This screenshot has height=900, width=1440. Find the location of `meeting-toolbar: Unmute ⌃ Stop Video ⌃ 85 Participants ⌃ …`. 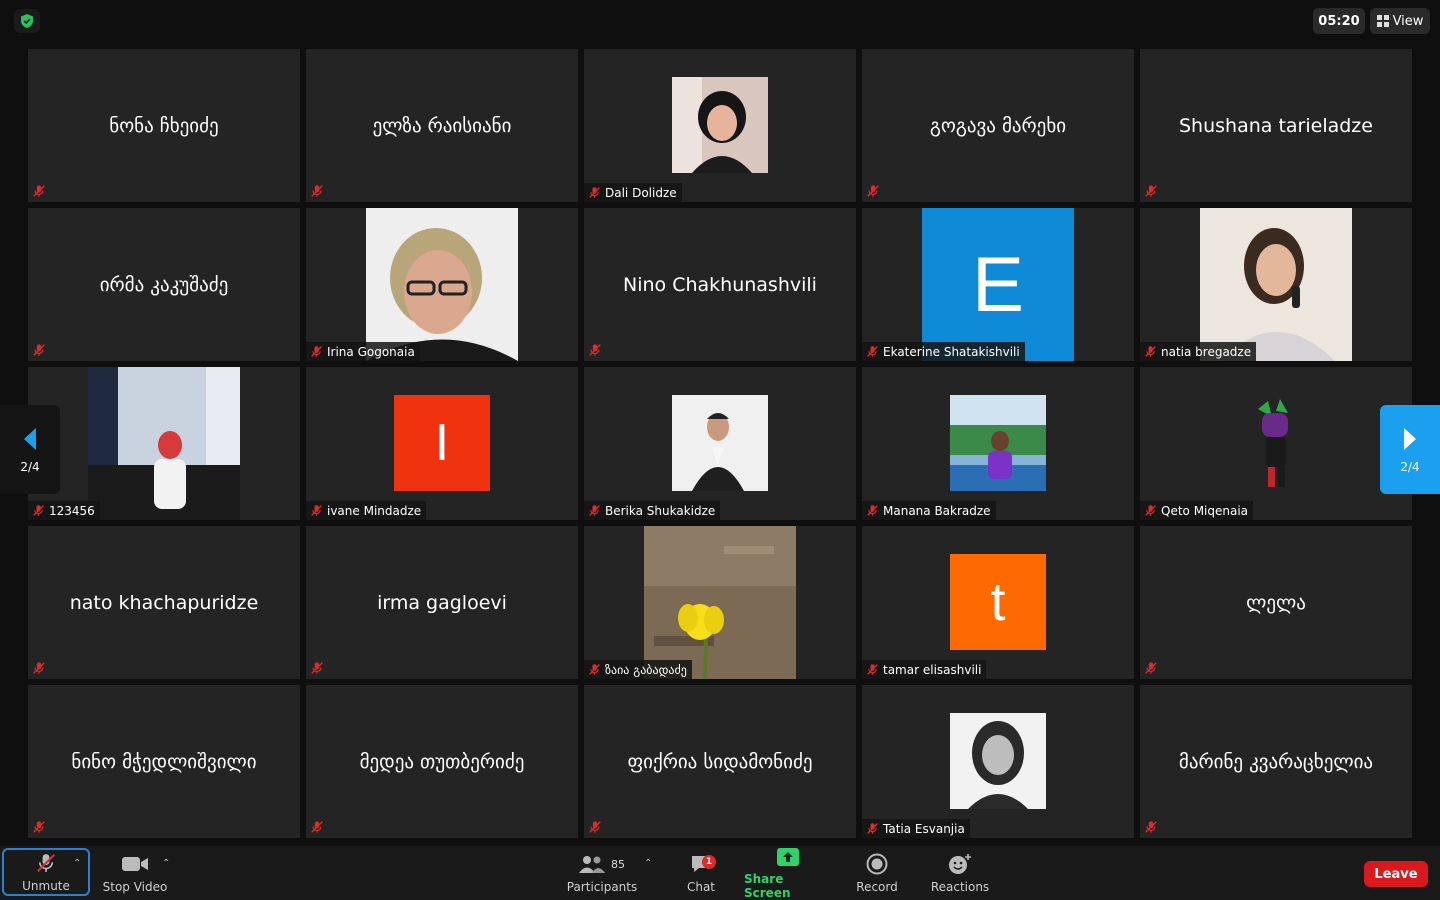

meeting-toolbar: Unmute ⌃ Stop Video ⌃ 85 Participants ⌃ … is located at coordinates (720, 873).